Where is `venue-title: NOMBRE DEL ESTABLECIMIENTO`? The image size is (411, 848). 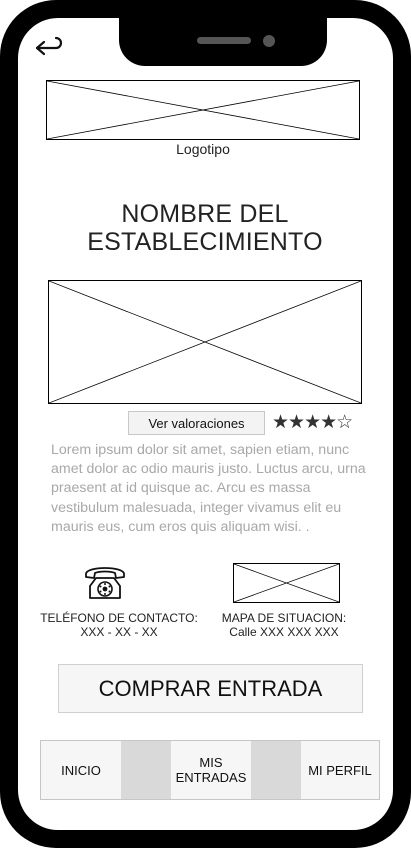 venue-title: NOMBRE DEL ESTABLECIMIENTO is located at coordinates (205, 228).